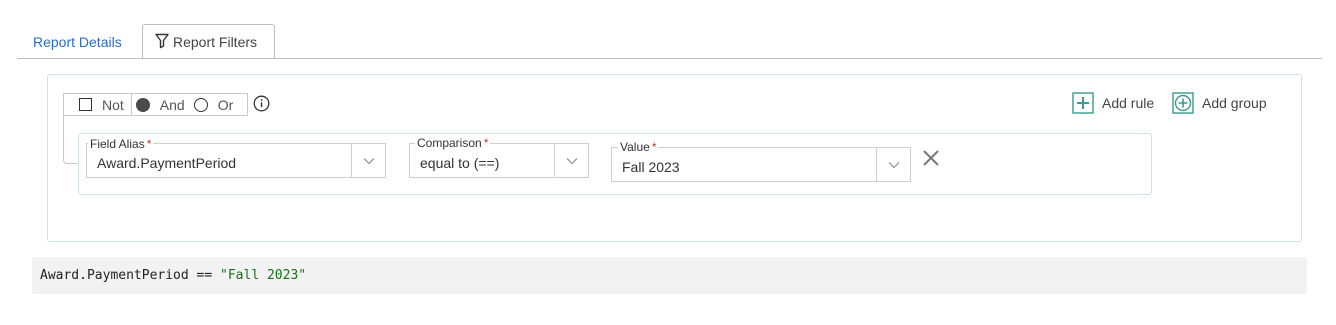 This screenshot has width=1336, height=325. Describe the element at coordinates (1183, 103) in the screenshot. I see `plus-circle-square-icon` at that location.